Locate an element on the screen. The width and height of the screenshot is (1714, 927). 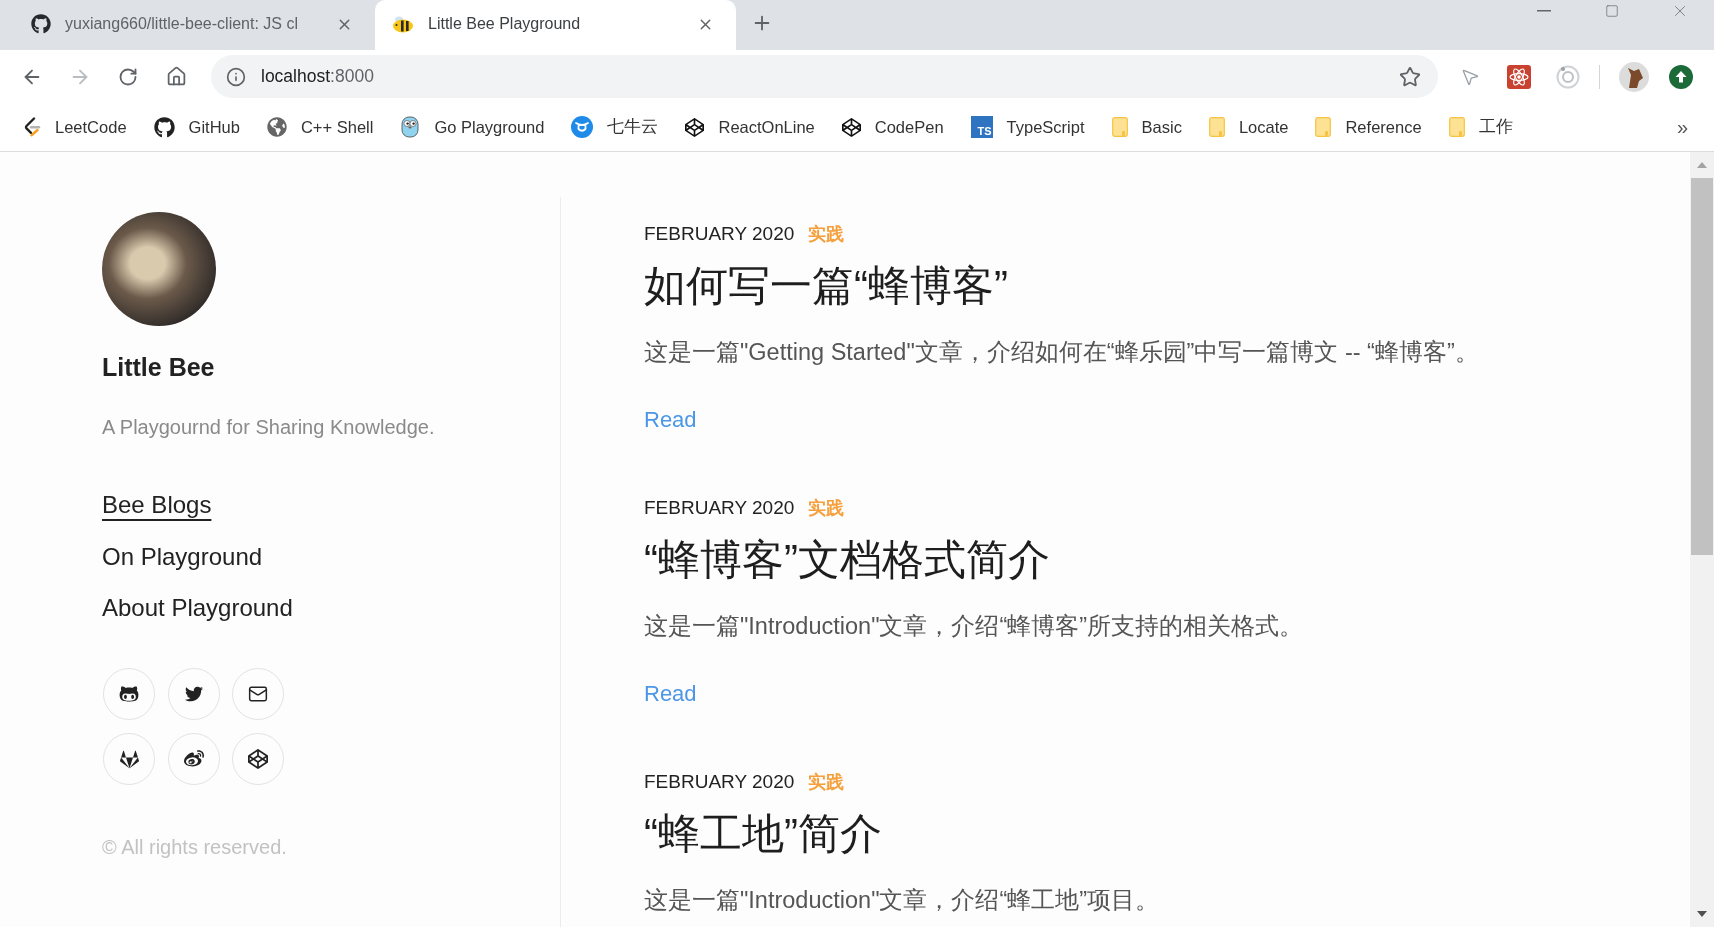
post-summary: 这是一篇"Introduction"文章，介绍“蜂工地”项目。 is located at coordinates (902, 900).